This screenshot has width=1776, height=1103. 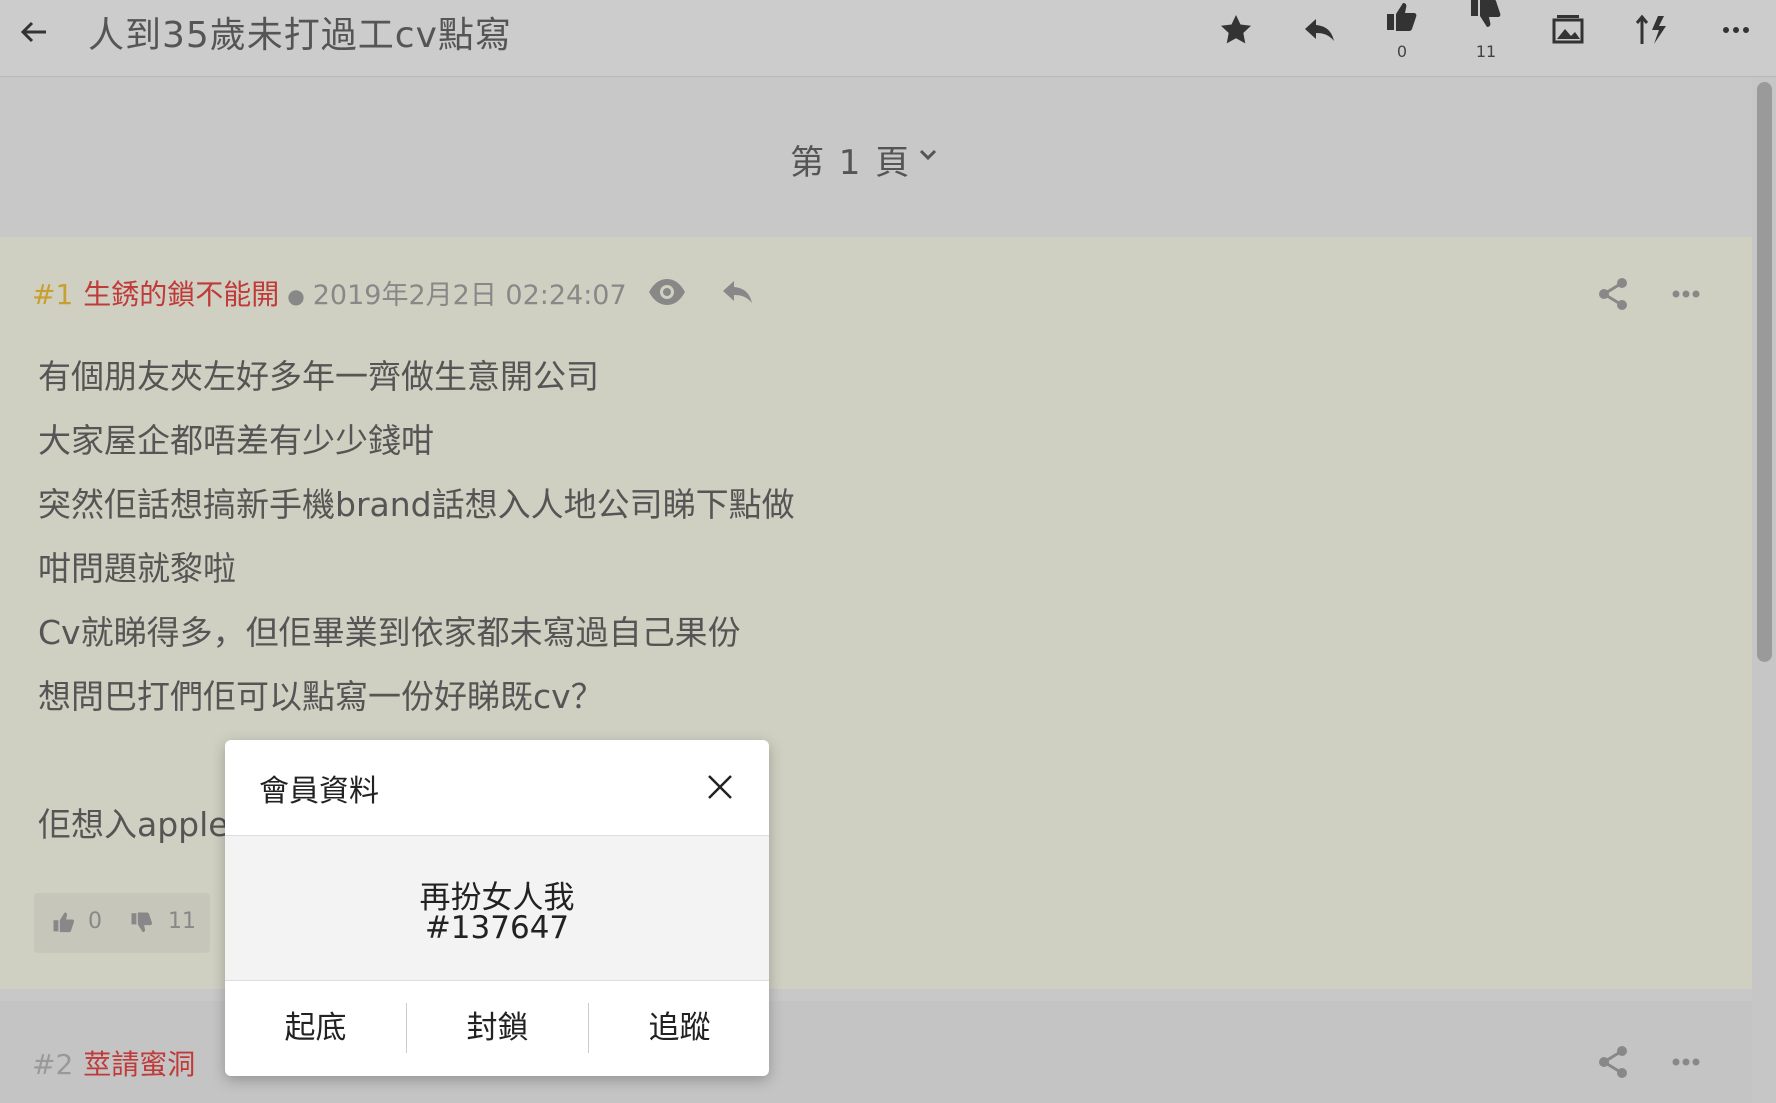 What do you see at coordinates (679, 1028) in the screenshot?
I see `follow-button: 追蹤` at bounding box center [679, 1028].